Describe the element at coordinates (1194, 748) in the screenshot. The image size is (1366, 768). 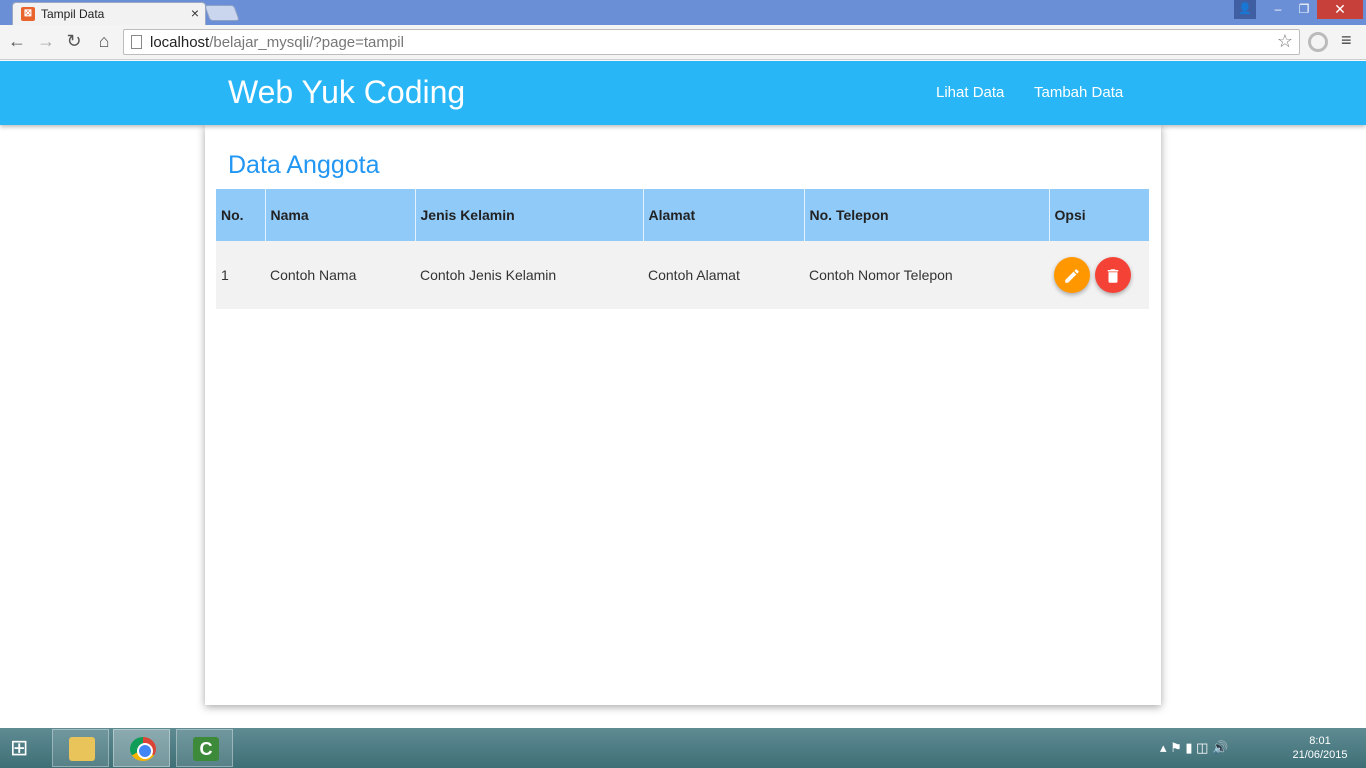
I see `system-tray-icons: ▴ ⚑ ▮ ◫ 🔊` at that location.